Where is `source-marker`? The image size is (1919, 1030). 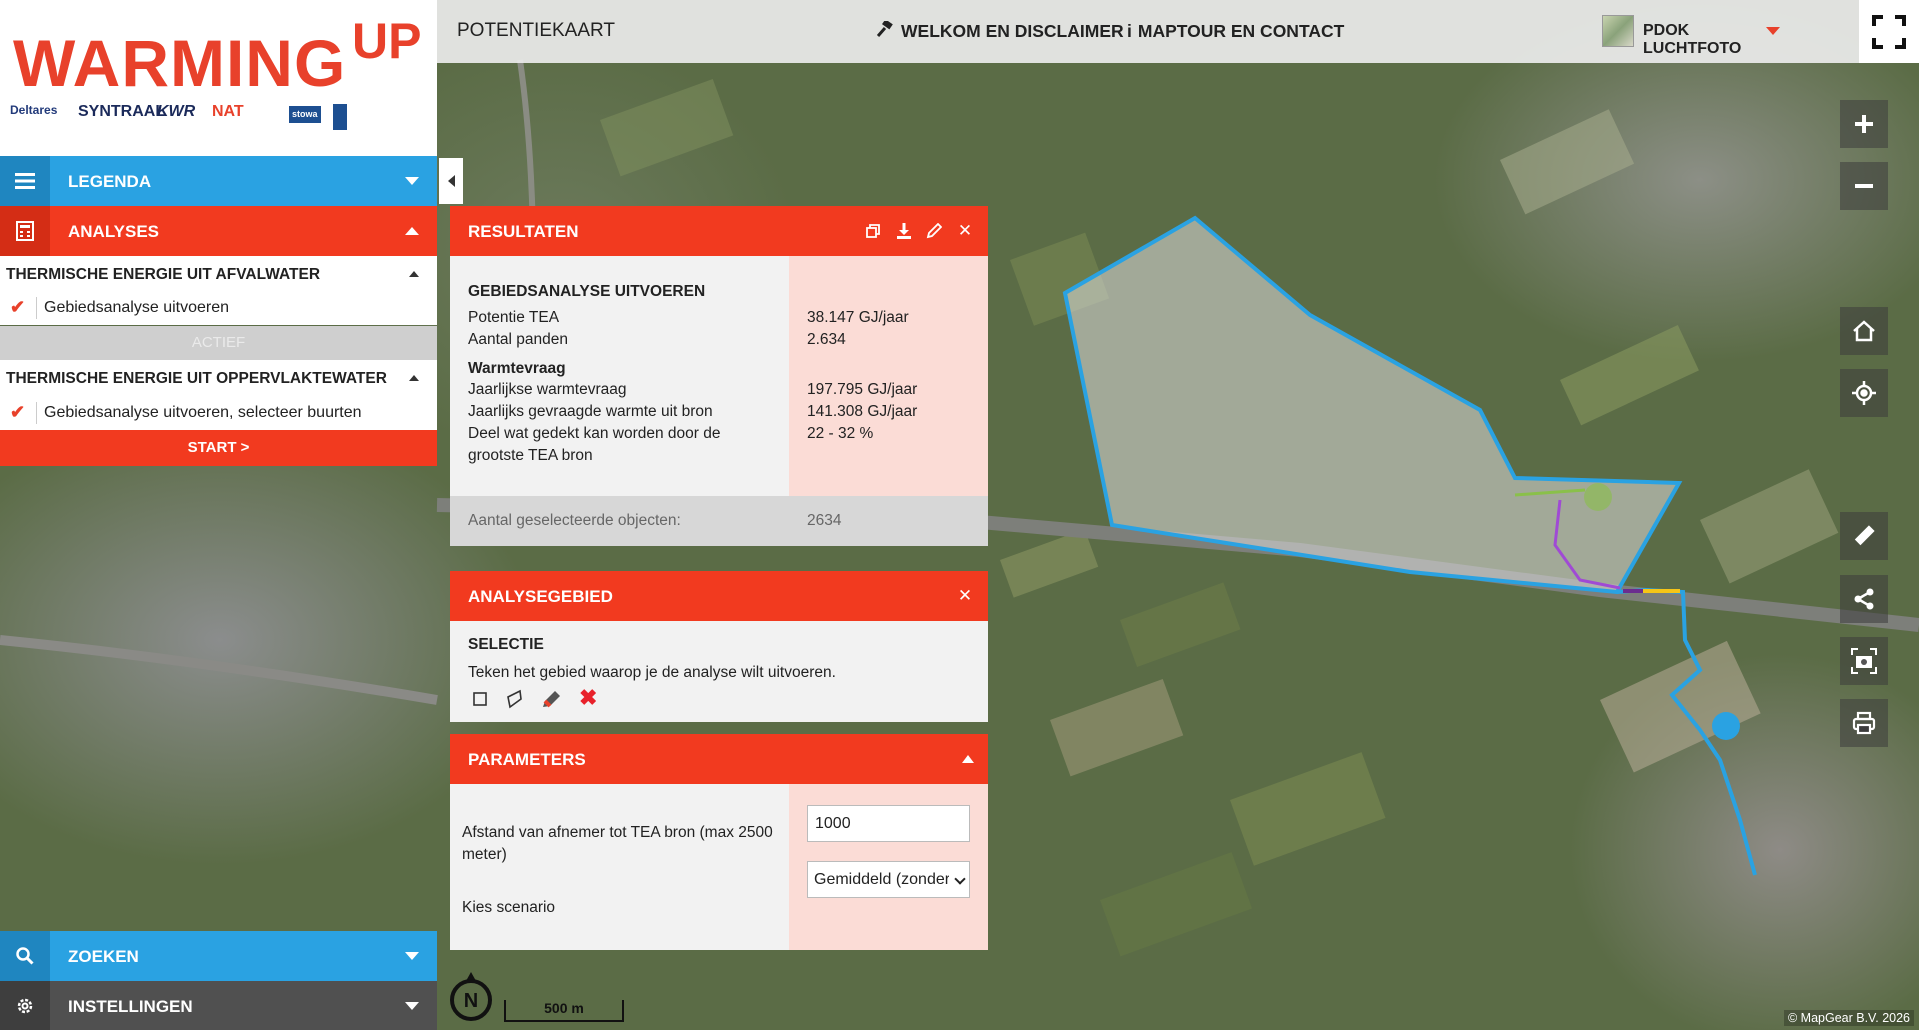
source-marker is located at coordinates (1726, 726).